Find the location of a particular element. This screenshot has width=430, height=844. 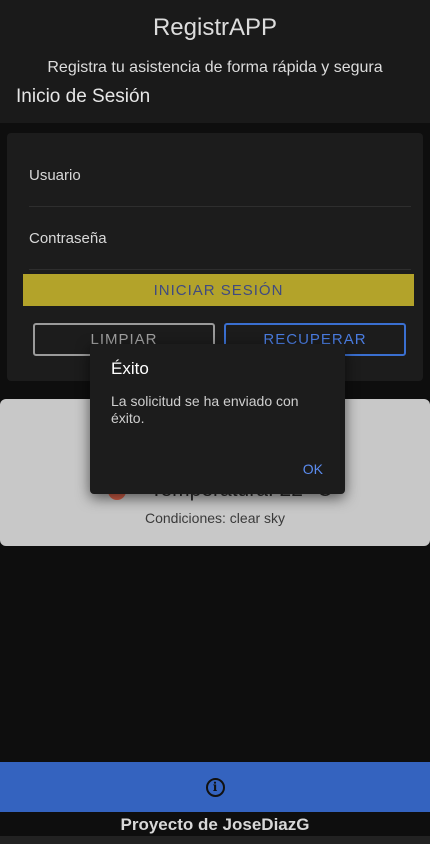

footer-credit: Proyecto de JoseDiazG is located at coordinates (215, 824).